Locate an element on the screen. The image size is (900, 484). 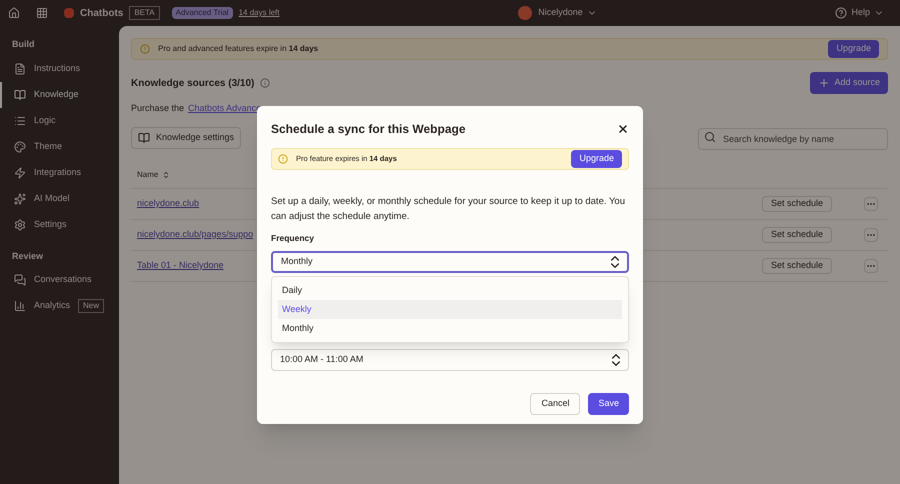
knowledge-settings-button: Knowledge settings is located at coordinates (186, 137).